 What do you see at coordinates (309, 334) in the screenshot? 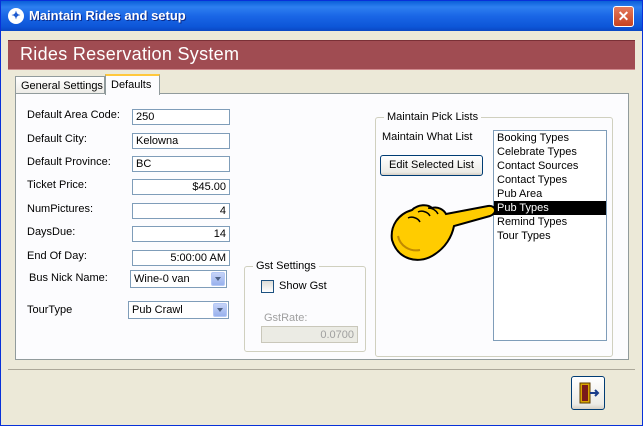
I see `gst-rate-input: 0.0700` at bounding box center [309, 334].